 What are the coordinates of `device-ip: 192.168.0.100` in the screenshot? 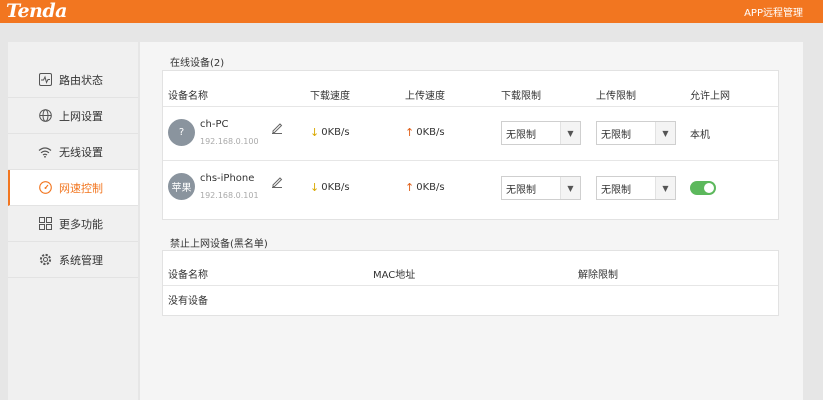 It's located at (229, 141).